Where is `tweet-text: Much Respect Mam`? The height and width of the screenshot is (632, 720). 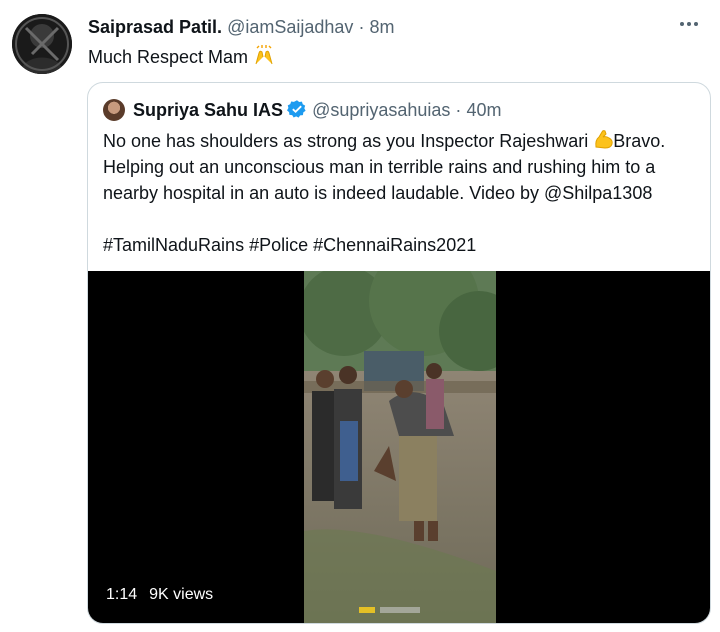
tweet-text: Much Respect Mam is located at coordinates (180, 56).